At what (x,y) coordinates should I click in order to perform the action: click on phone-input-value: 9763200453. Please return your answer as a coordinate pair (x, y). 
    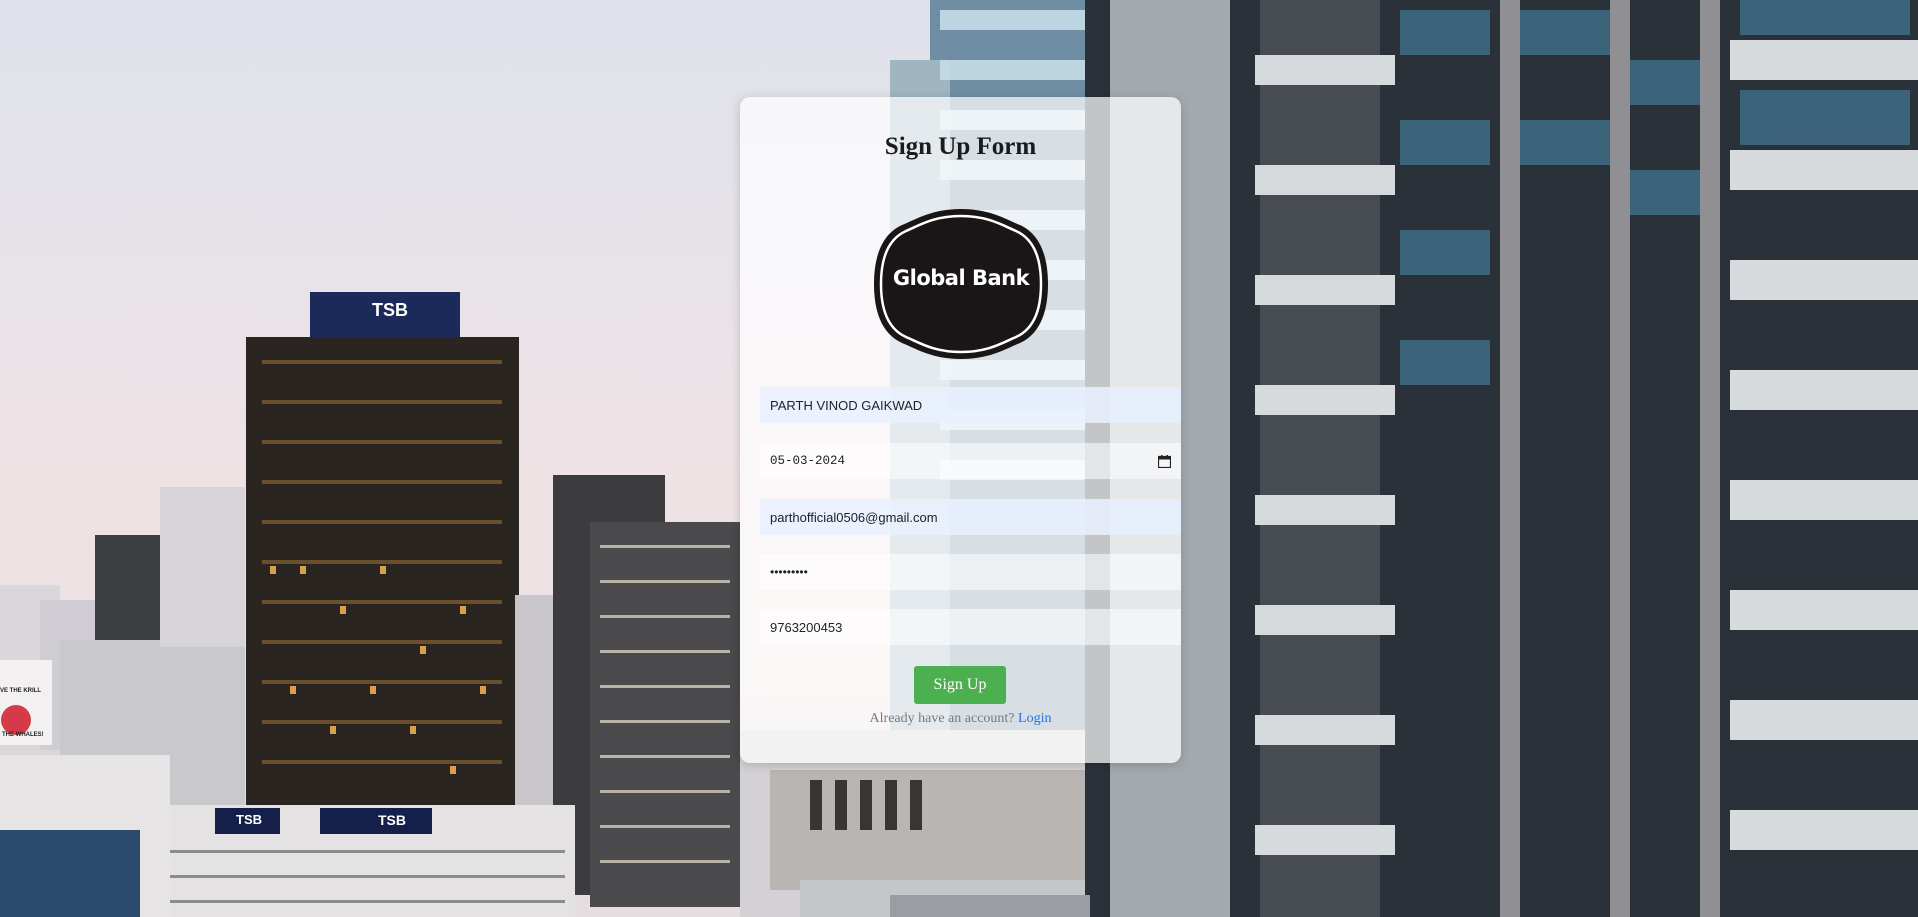
    Looking at the image, I should click on (806, 627).